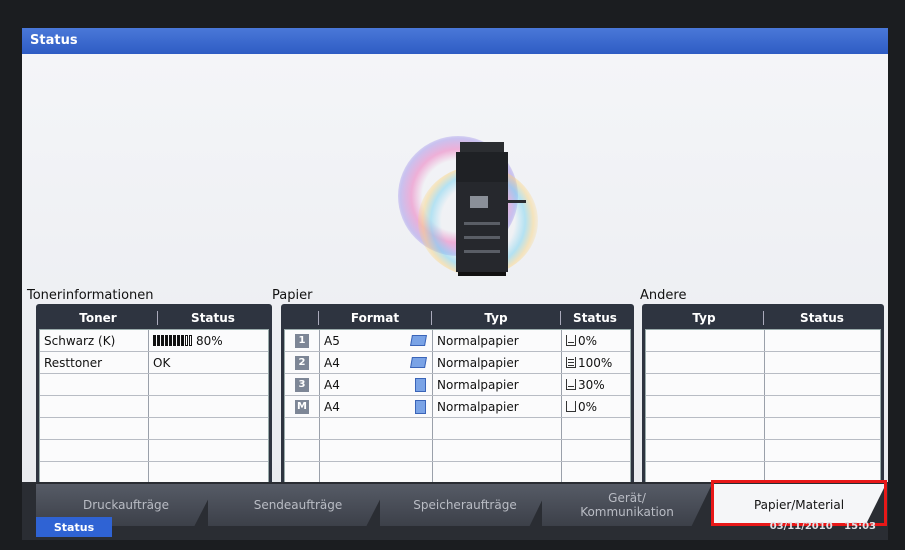 Image resolution: width=905 pixels, height=550 pixels. I want to click on table-row: Schwarz (K) 80%, so click(154, 341).